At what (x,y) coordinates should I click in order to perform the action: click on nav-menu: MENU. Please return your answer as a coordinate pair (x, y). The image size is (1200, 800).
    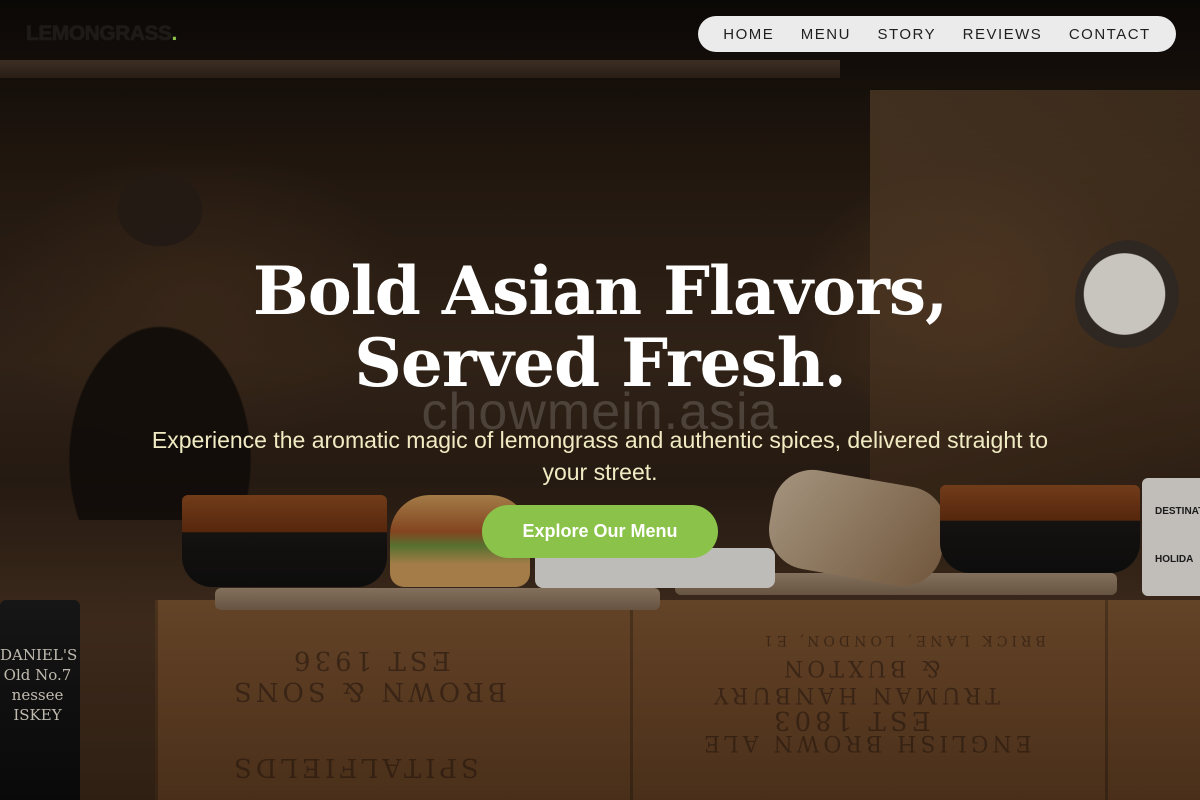
    Looking at the image, I should click on (826, 34).